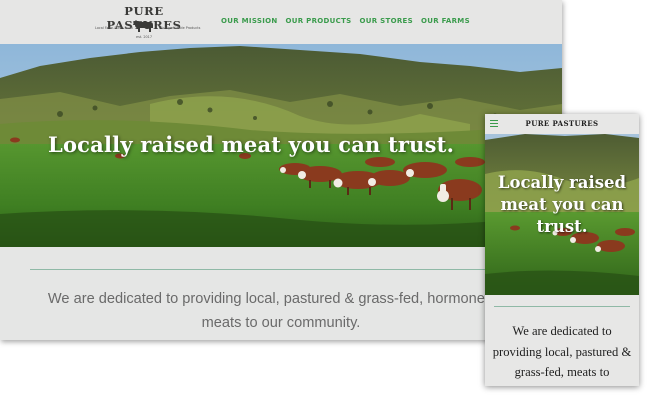  I want to click on section-divider, so click(281, 269).